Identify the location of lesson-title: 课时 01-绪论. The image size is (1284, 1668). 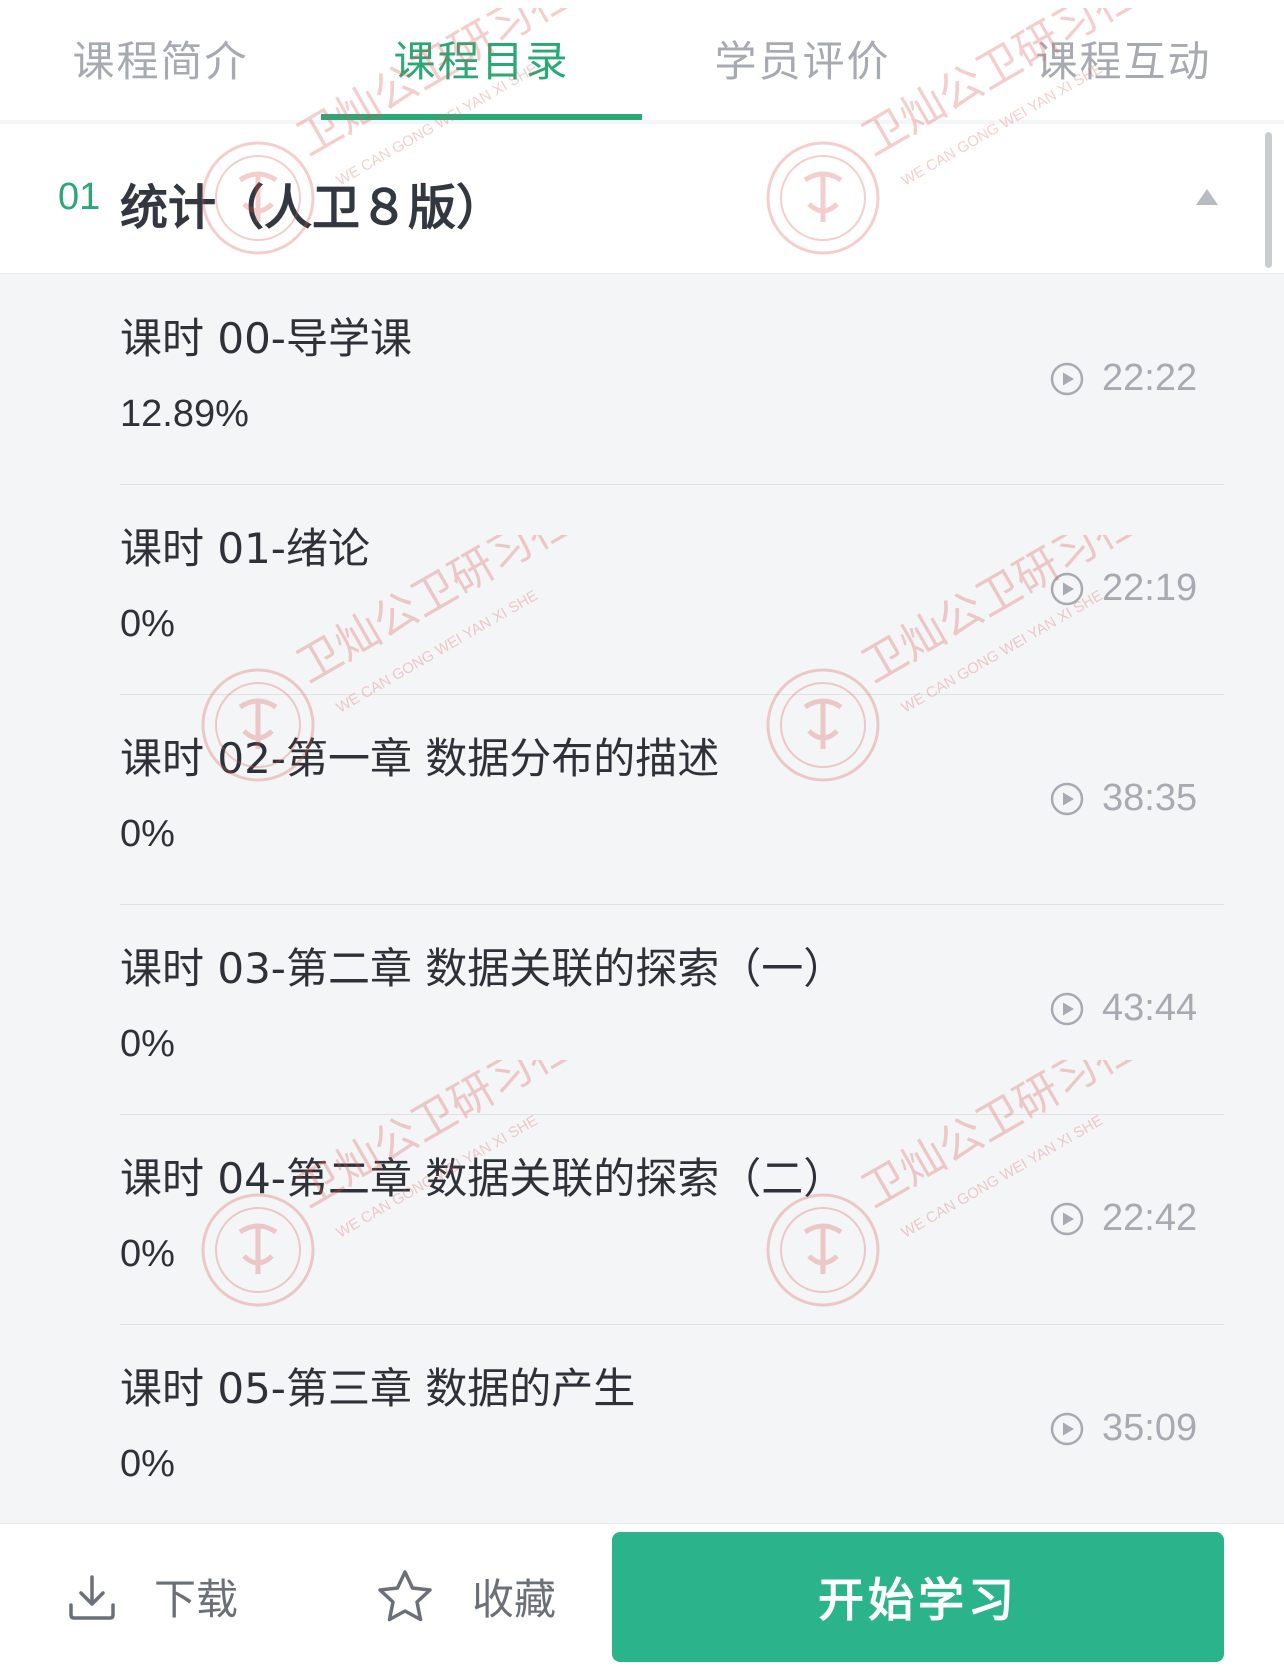
(245, 548).